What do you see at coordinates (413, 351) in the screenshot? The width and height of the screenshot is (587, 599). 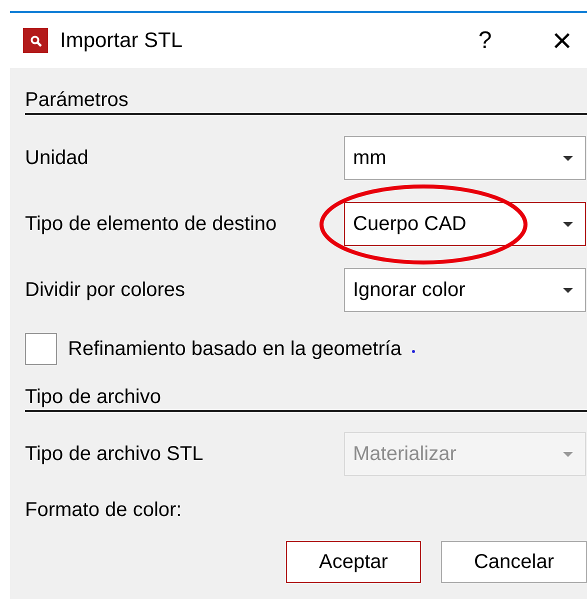 I see `dot-icon` at bounding box center [413, 351].